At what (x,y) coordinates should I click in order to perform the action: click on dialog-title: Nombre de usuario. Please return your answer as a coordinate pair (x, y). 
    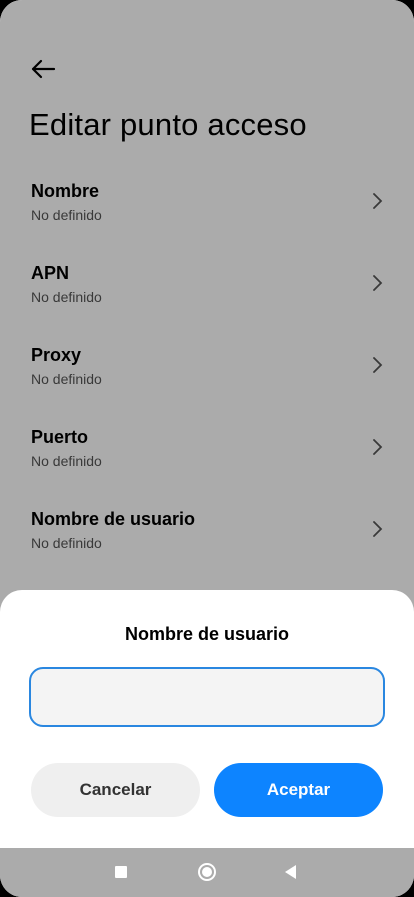
    Looking at the image, I should click on (207, 634).